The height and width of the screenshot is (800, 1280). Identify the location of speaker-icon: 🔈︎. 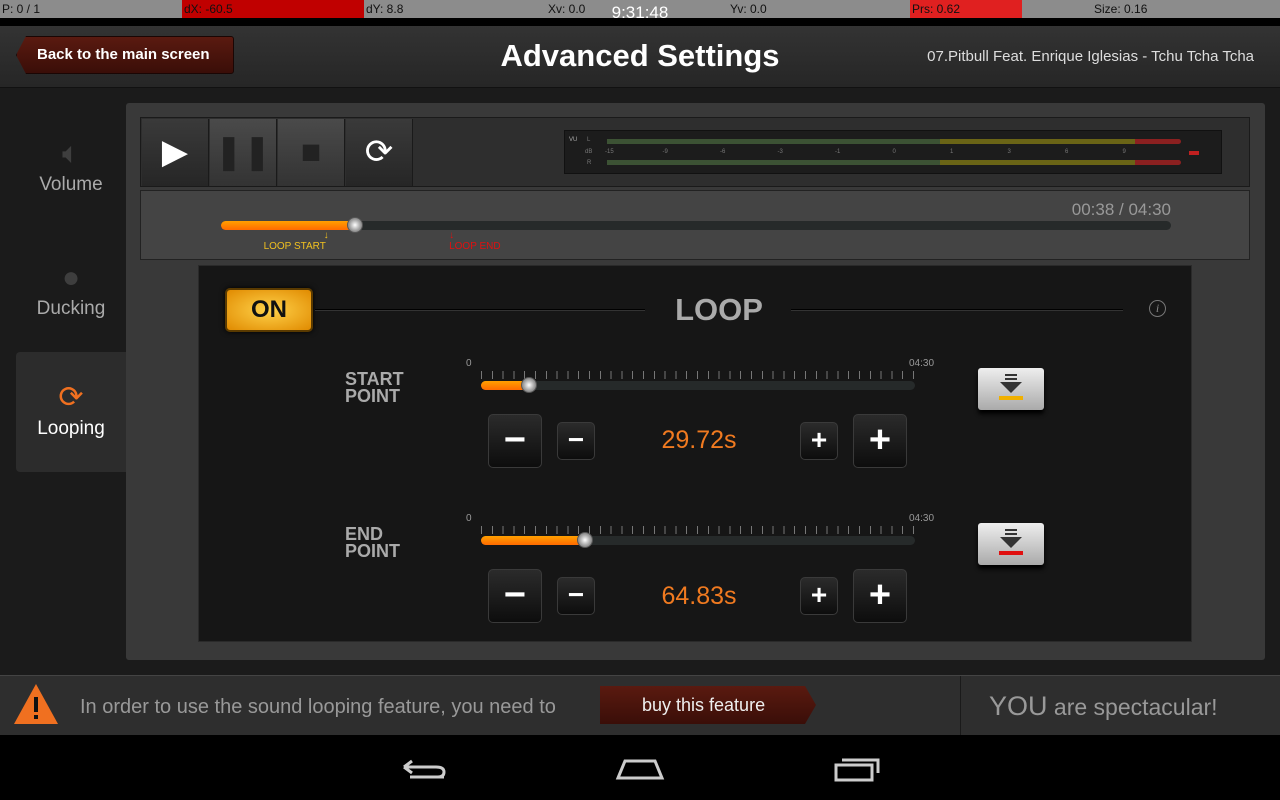
(71, 153).